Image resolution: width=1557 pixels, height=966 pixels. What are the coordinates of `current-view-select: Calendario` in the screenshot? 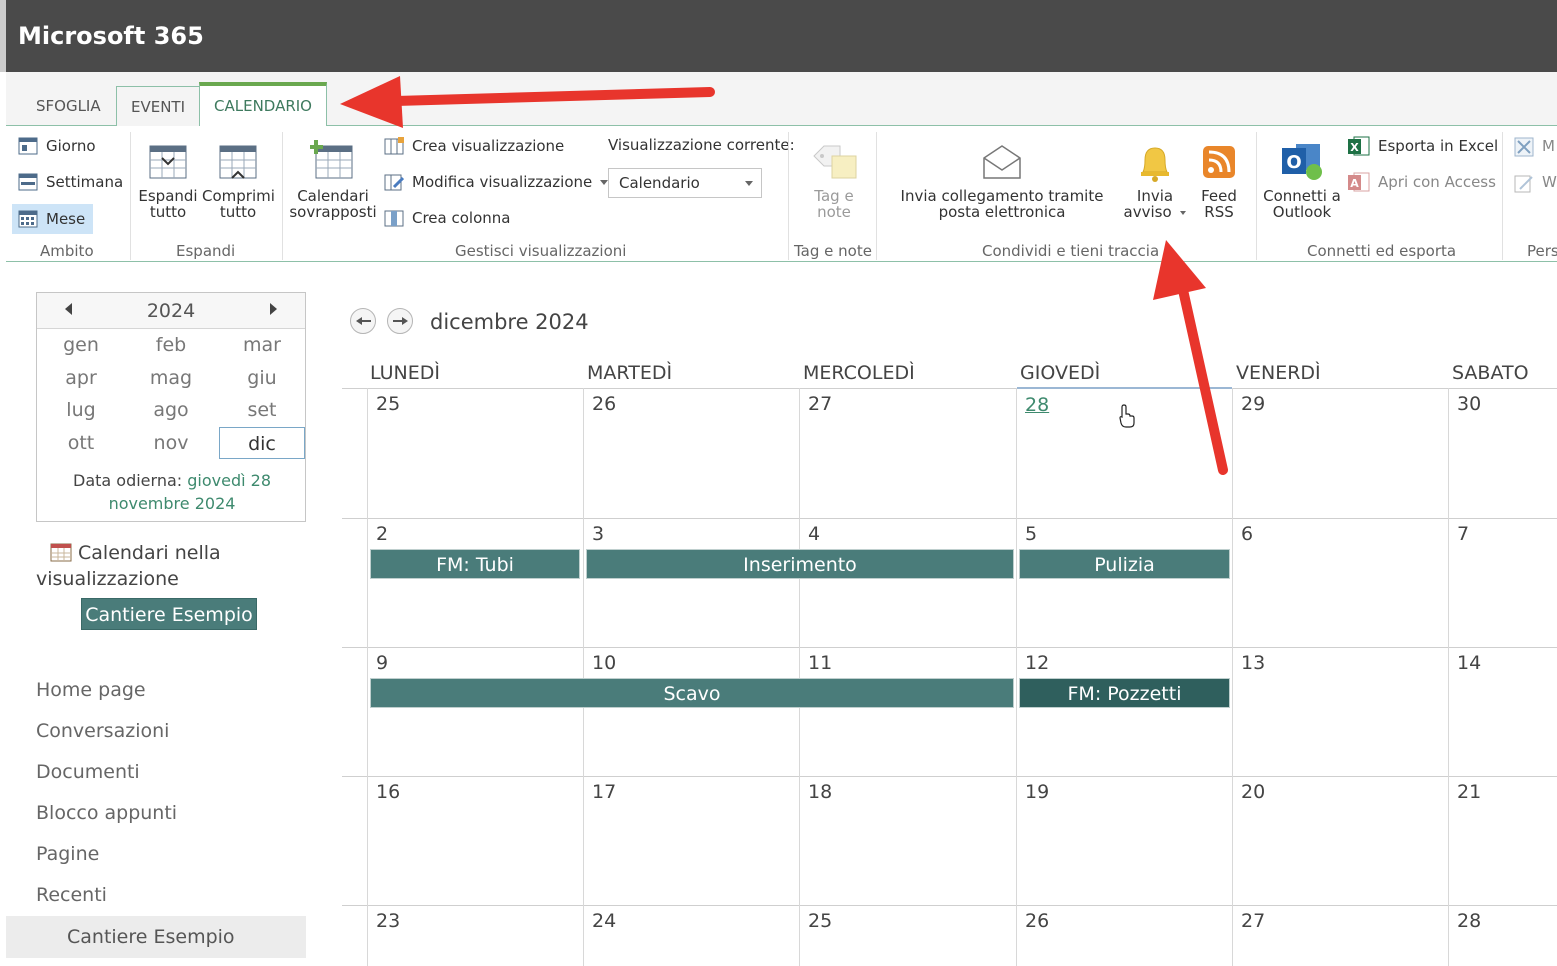 It's located at (685, 183).